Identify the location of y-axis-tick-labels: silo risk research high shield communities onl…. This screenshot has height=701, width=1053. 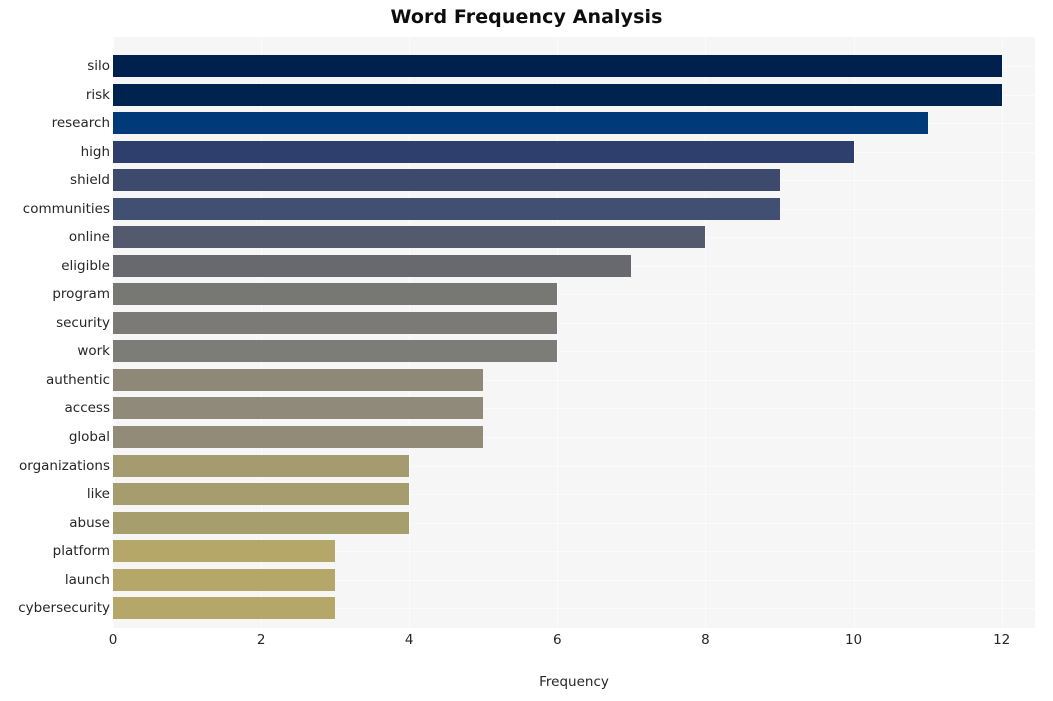
(55, 332).